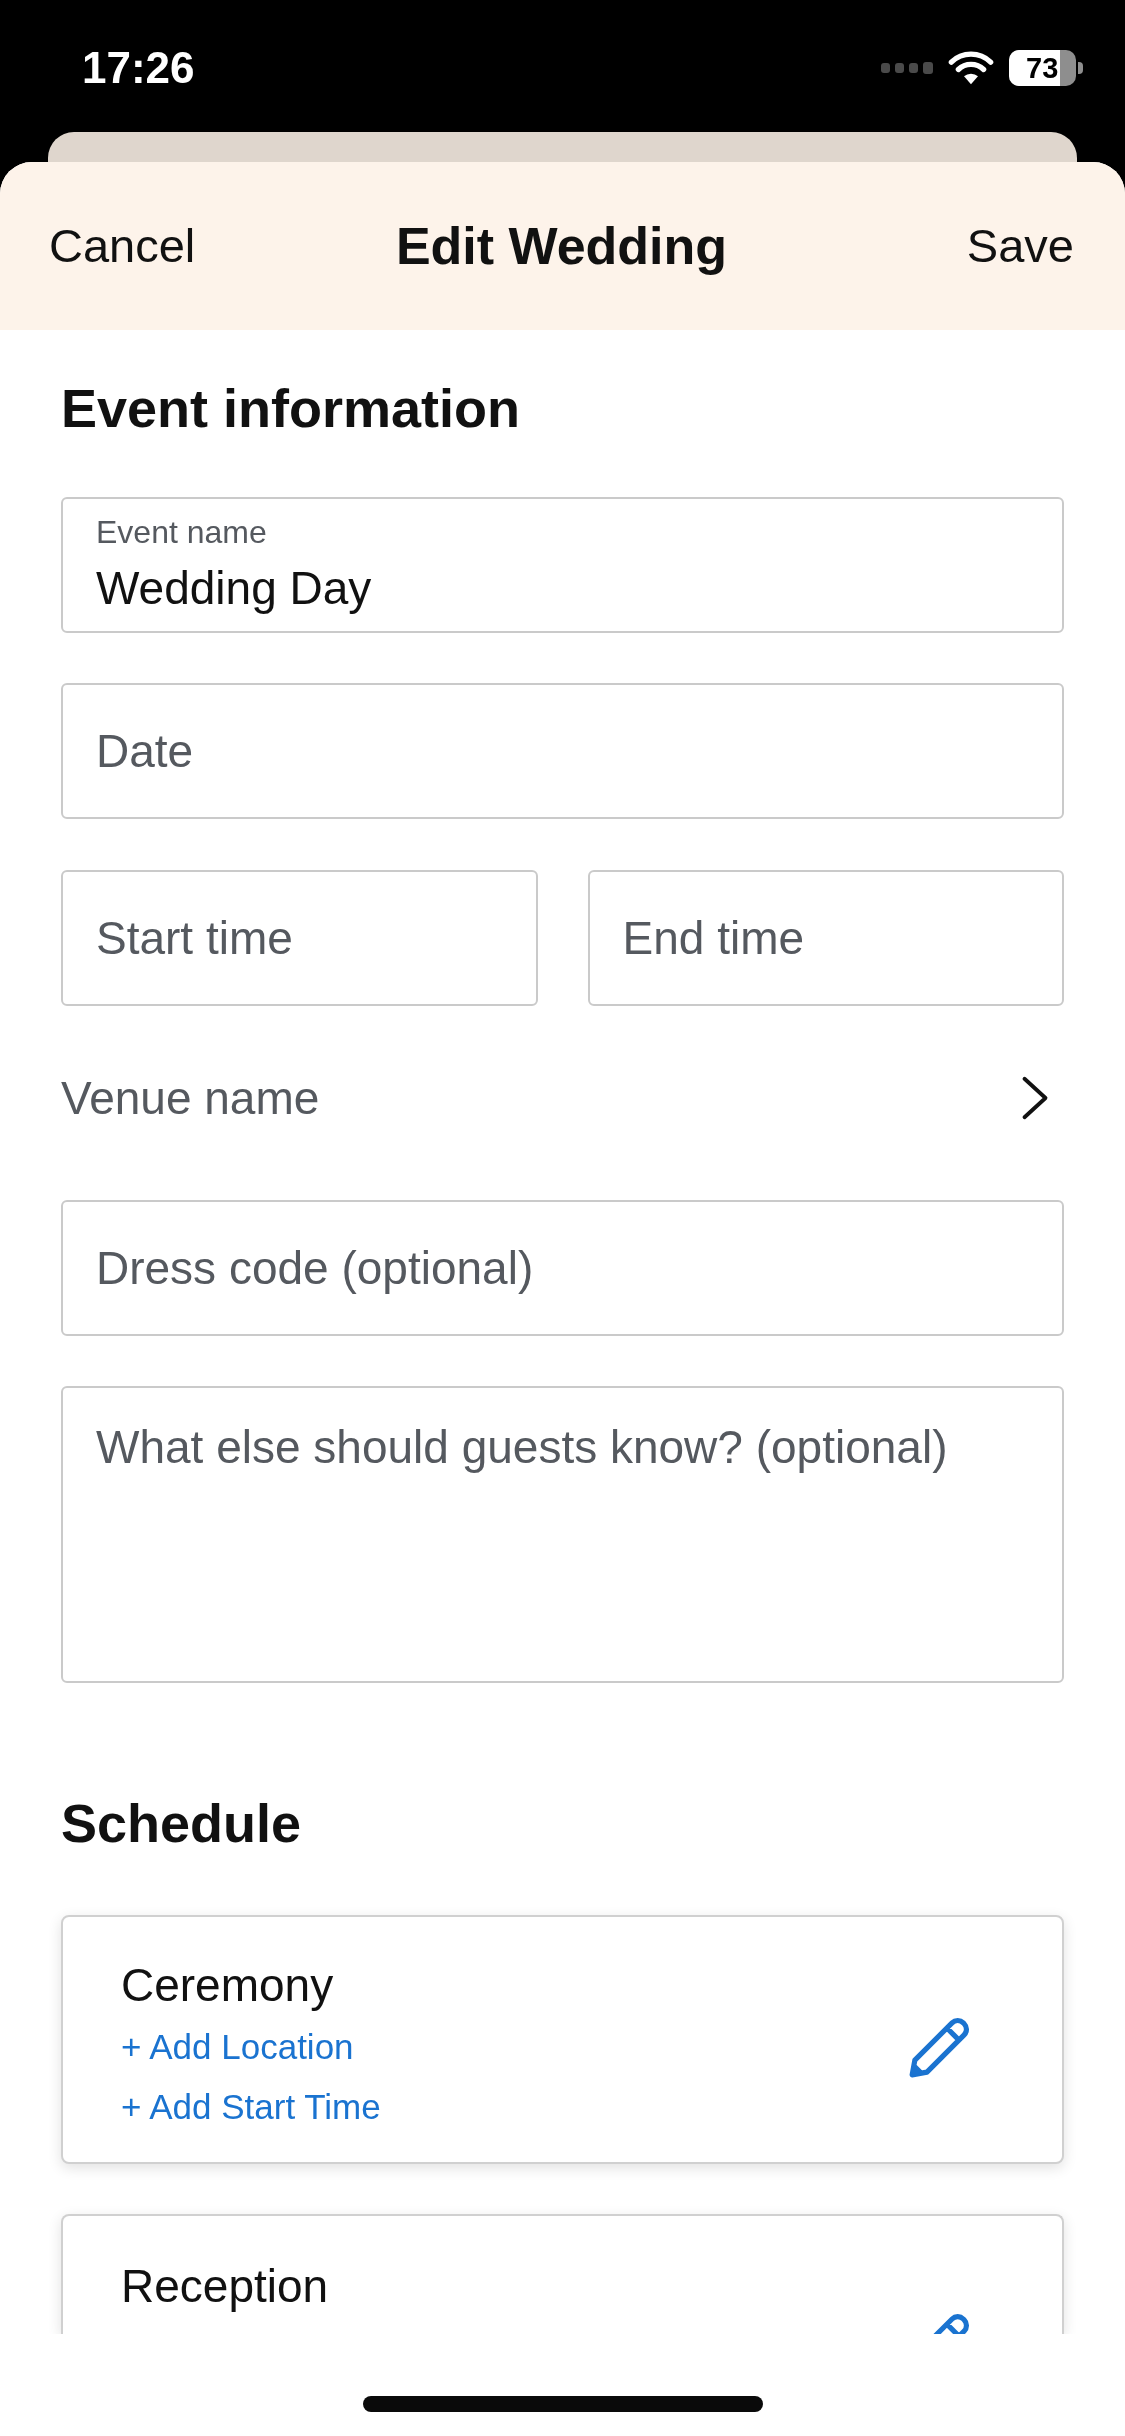  Describe the element at coordinates (939, 2047) in the screenshot. I see `pencil-icon` at that location.